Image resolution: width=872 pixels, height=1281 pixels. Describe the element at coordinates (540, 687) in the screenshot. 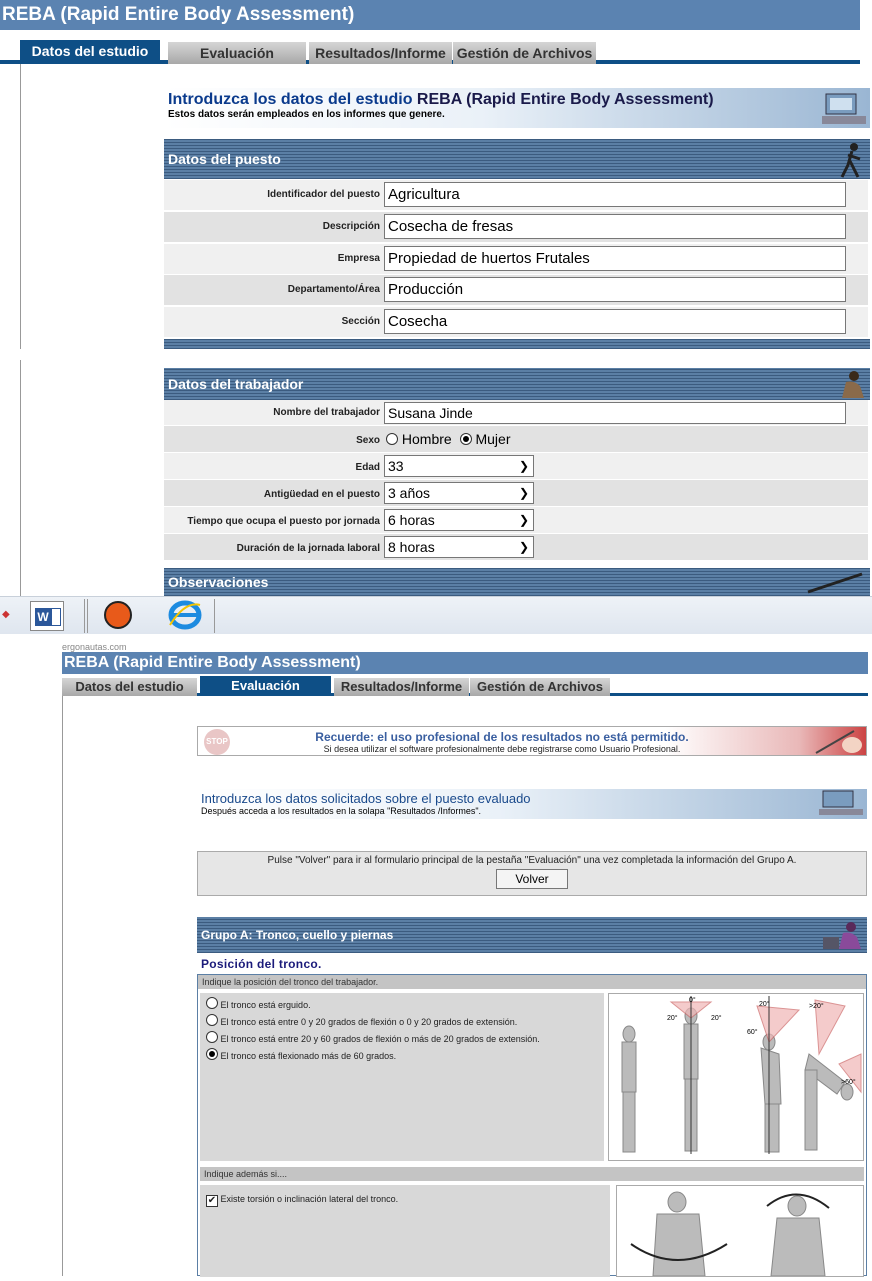

I see `tab-gestion-de-archivos-2: Gestión de Archivos` at that location.